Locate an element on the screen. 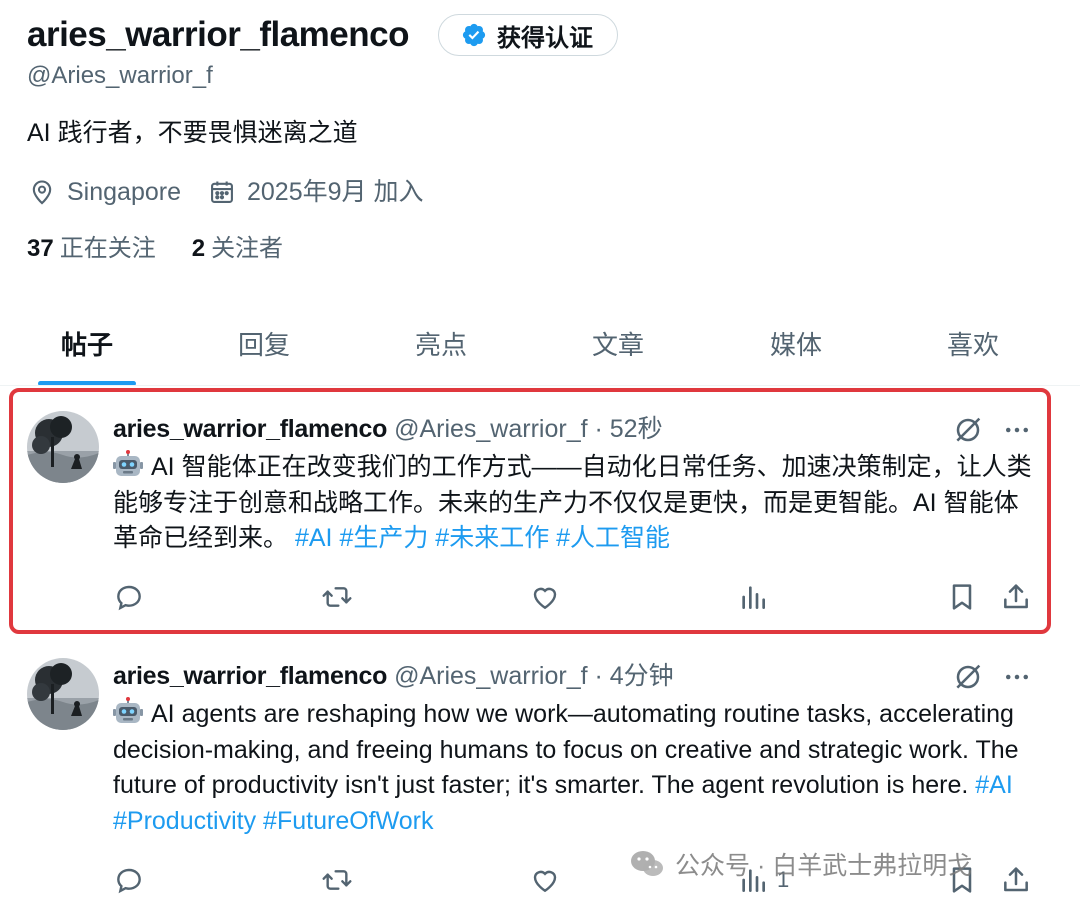  location-pin-icon is located at coordinates (42, 192).